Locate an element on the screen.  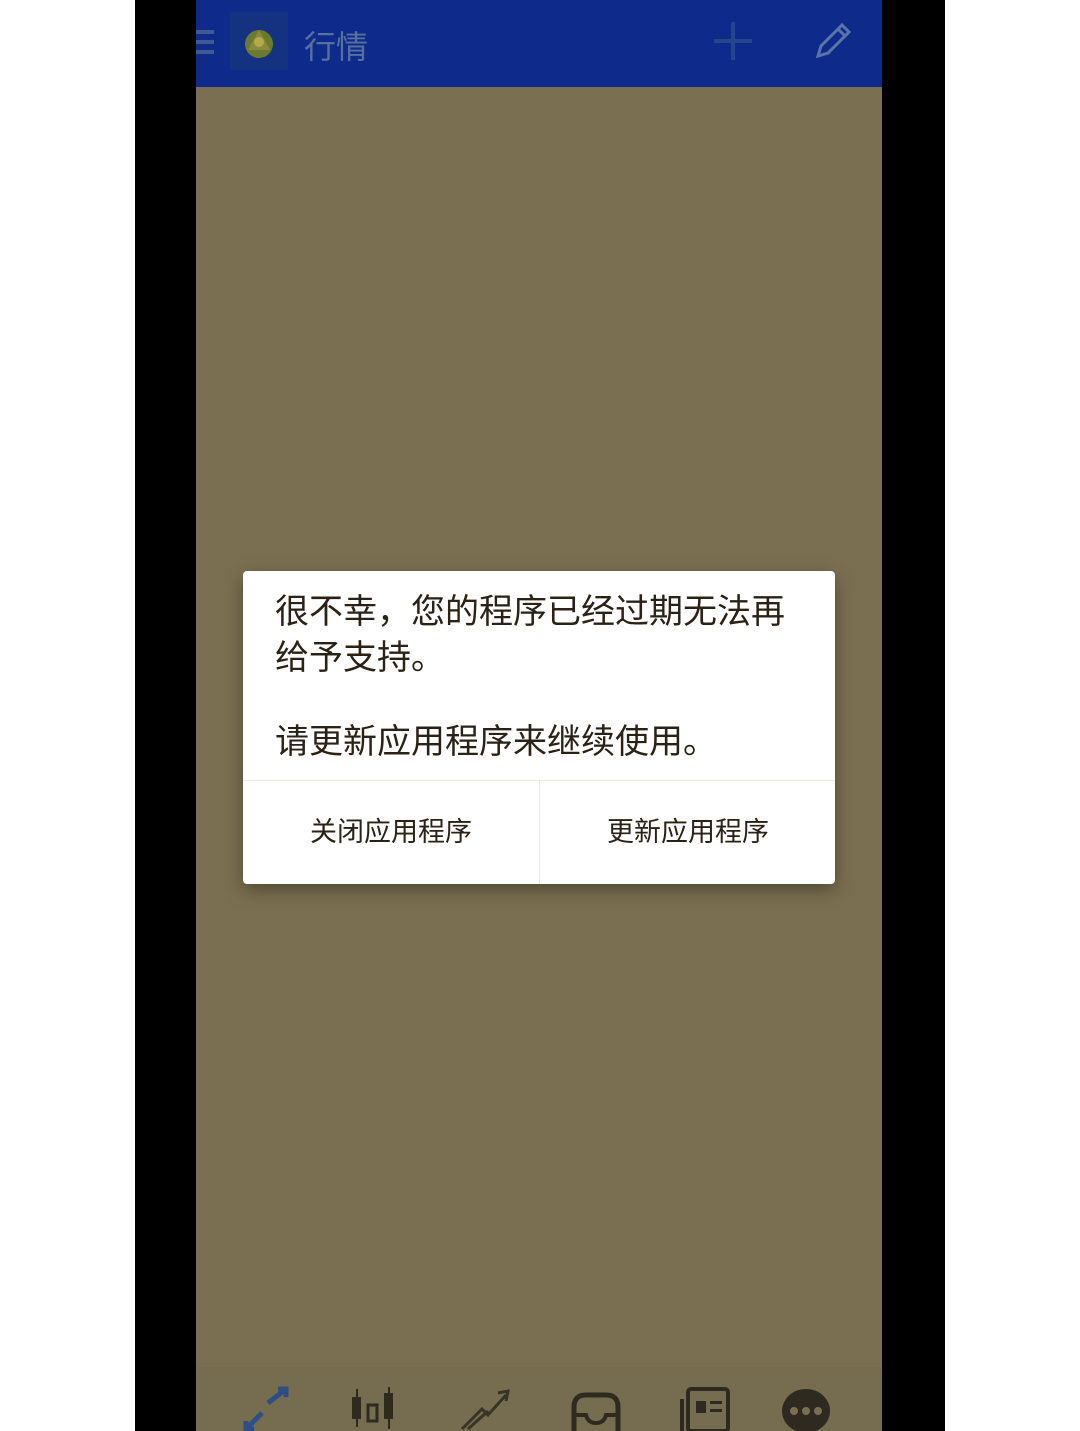
page-title: 行情 is located at coordinates (336, 47).